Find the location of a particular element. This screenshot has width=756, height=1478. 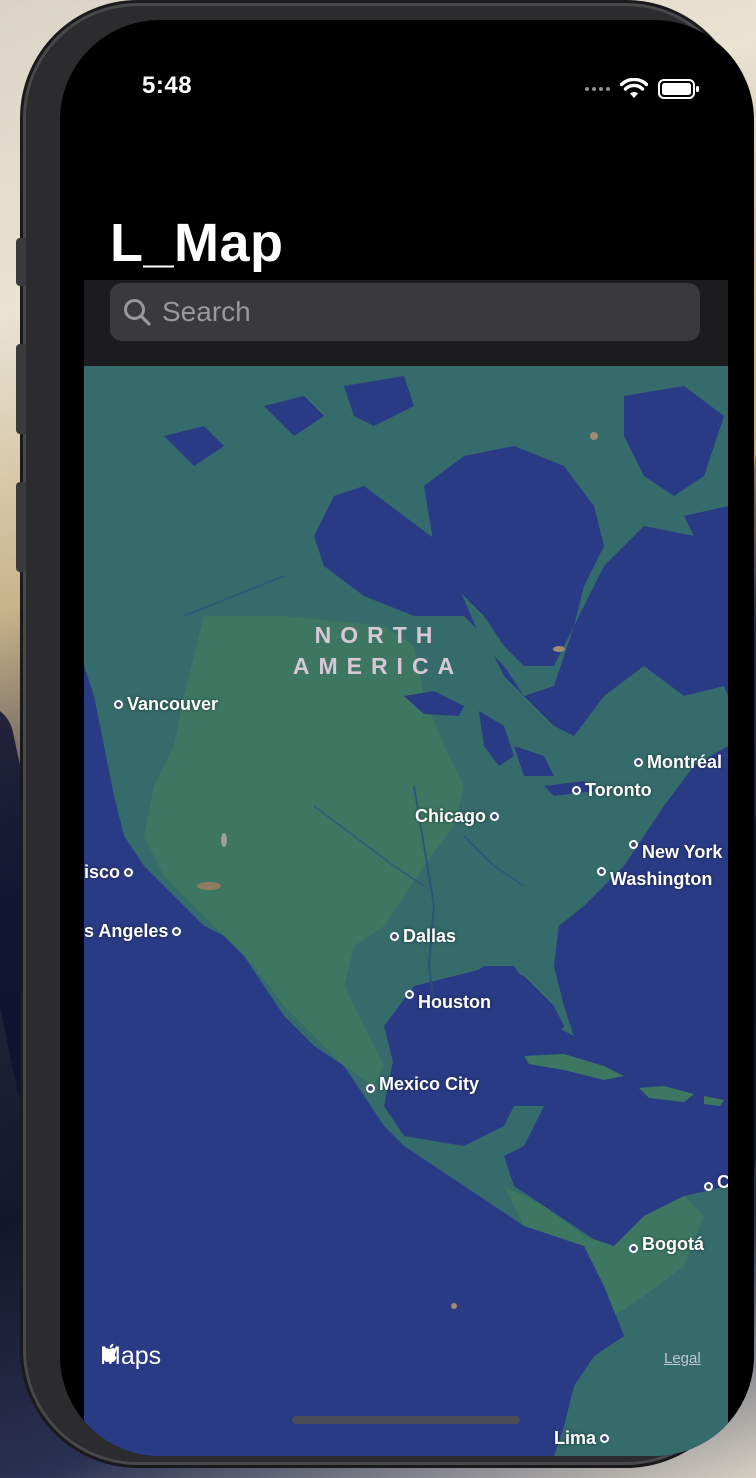

continent-label: NORTH AMERICA is located at coordinates (378, 650).